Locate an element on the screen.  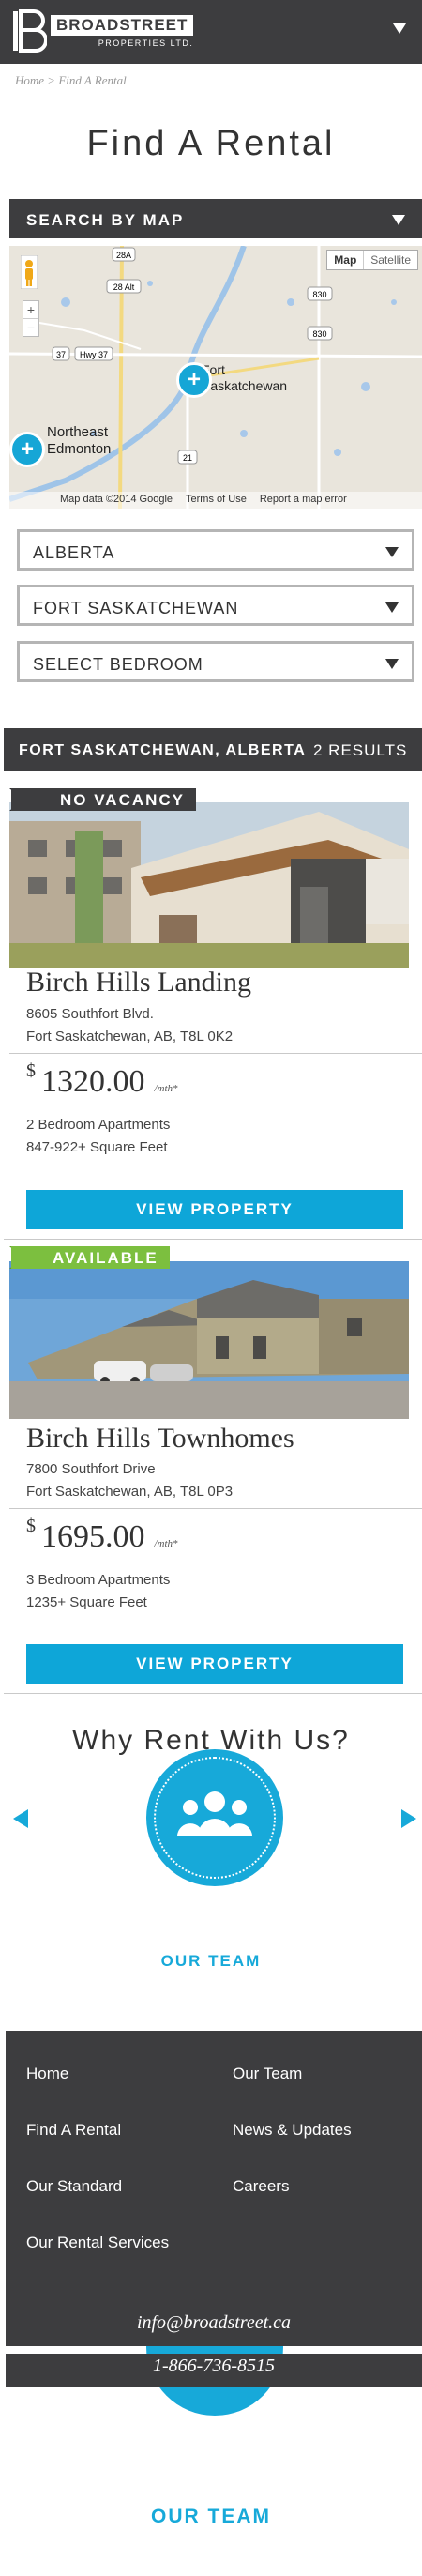
footer-link-our-standard: Our Standard is located at coordinates (74, 2186).